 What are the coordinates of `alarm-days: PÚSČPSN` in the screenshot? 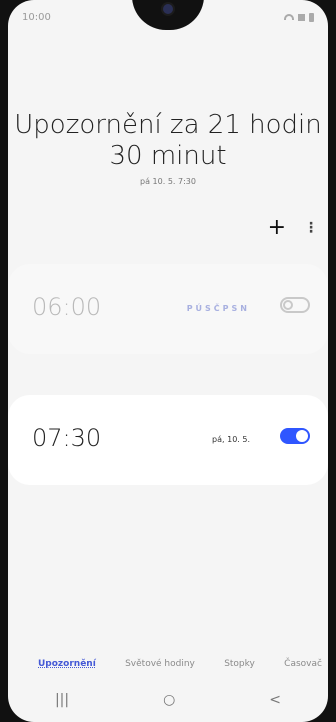 It's located at (218, 308).